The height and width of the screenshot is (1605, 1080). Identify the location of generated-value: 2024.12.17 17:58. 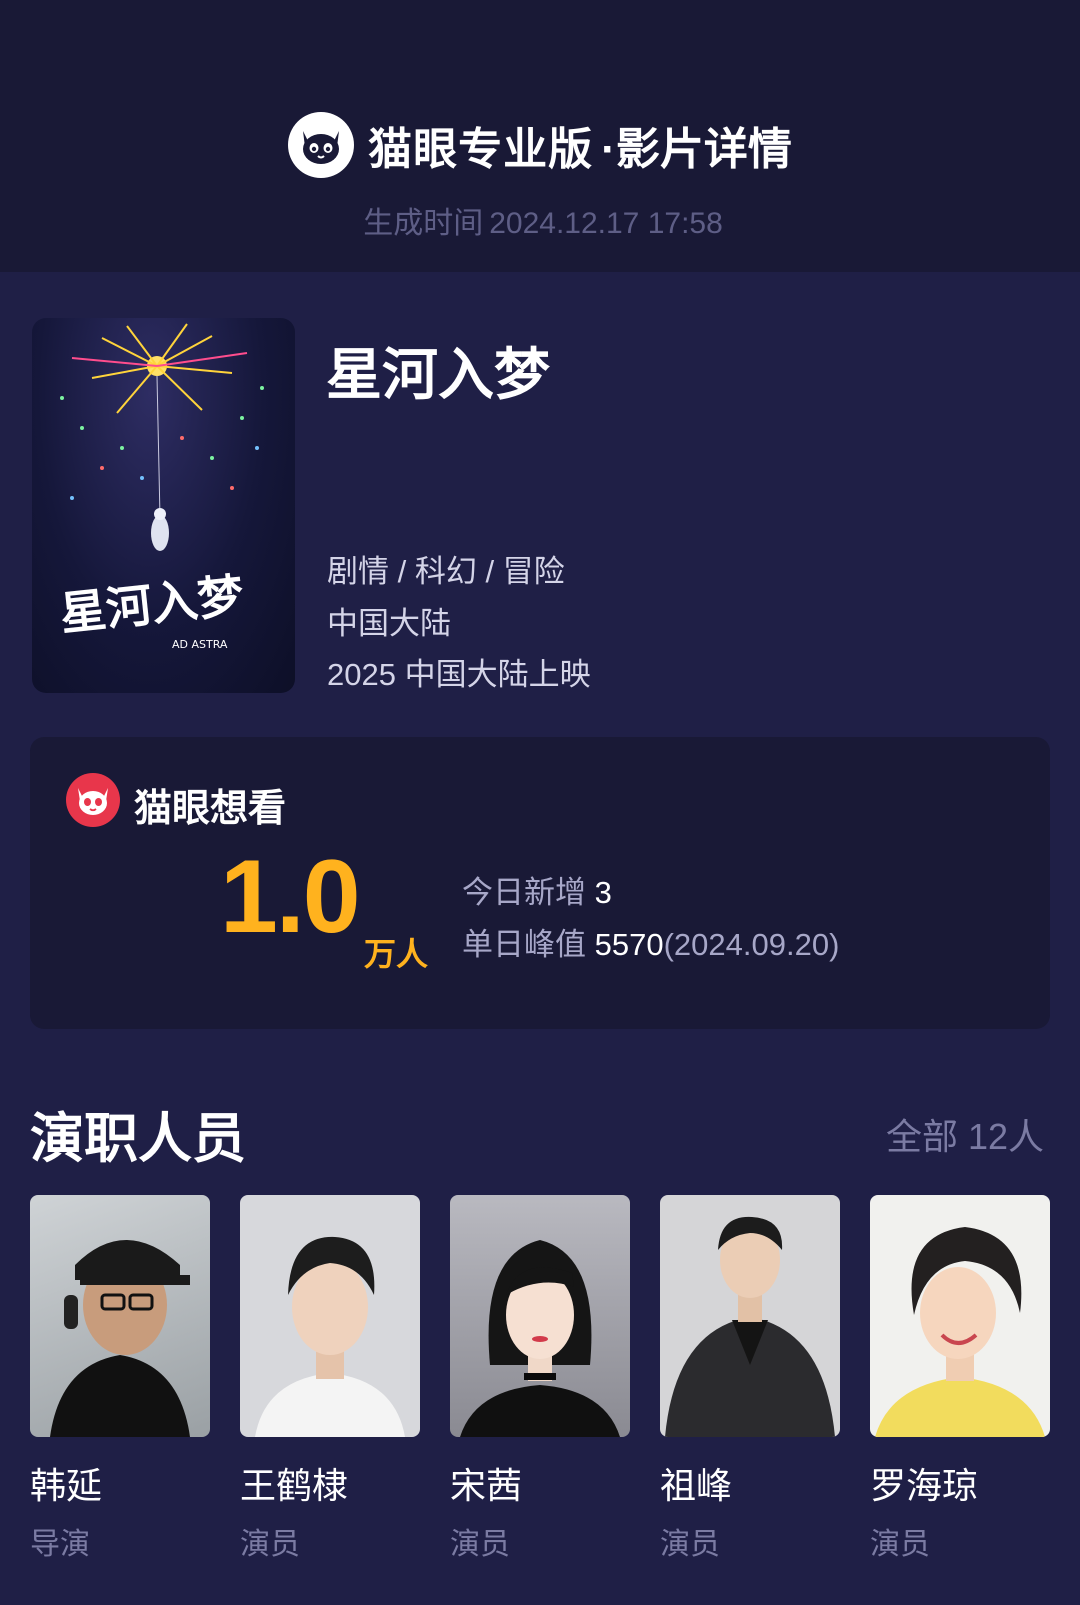
(606, 223).